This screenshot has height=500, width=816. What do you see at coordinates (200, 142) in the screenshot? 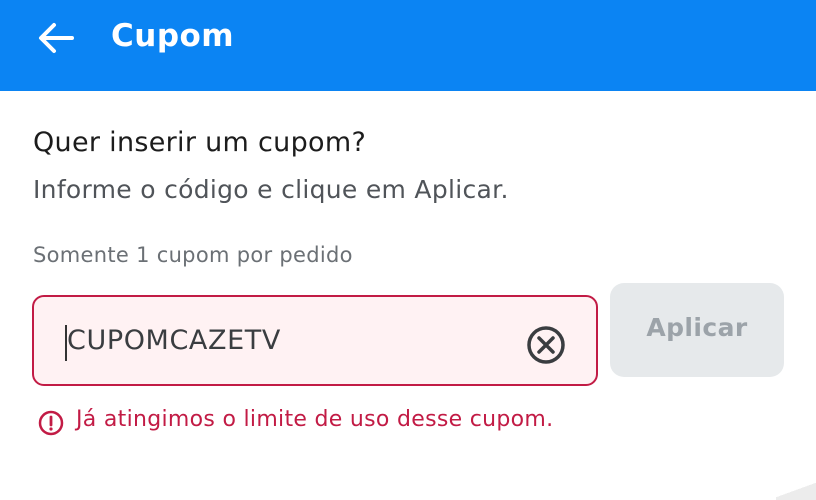
I see `coupon-heading: Quer inserir um cupom?` at bounding box center [200, 142].